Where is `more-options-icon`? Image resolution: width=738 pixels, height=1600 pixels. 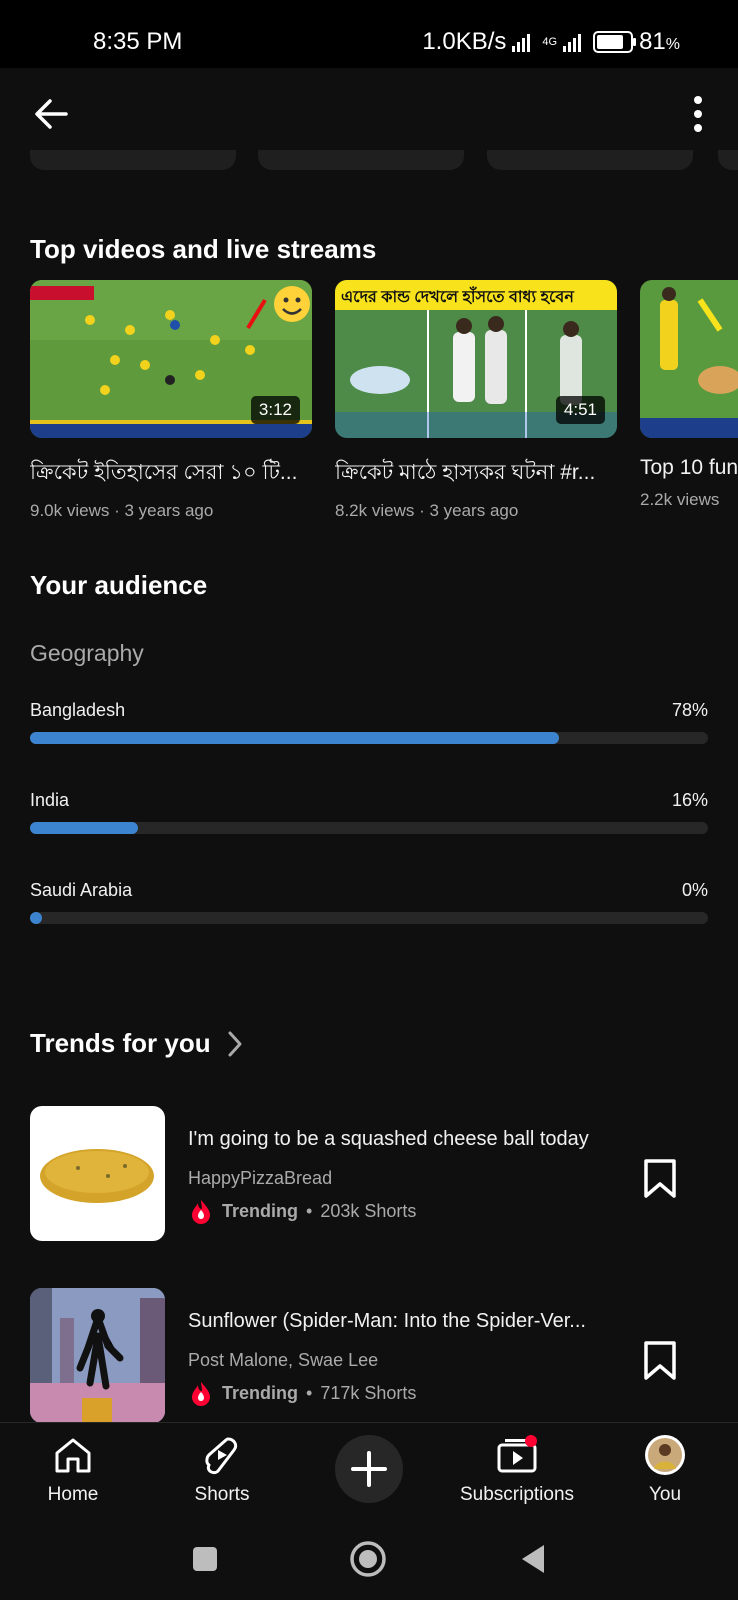
more-options-icon is located at coordinates (698, 114).